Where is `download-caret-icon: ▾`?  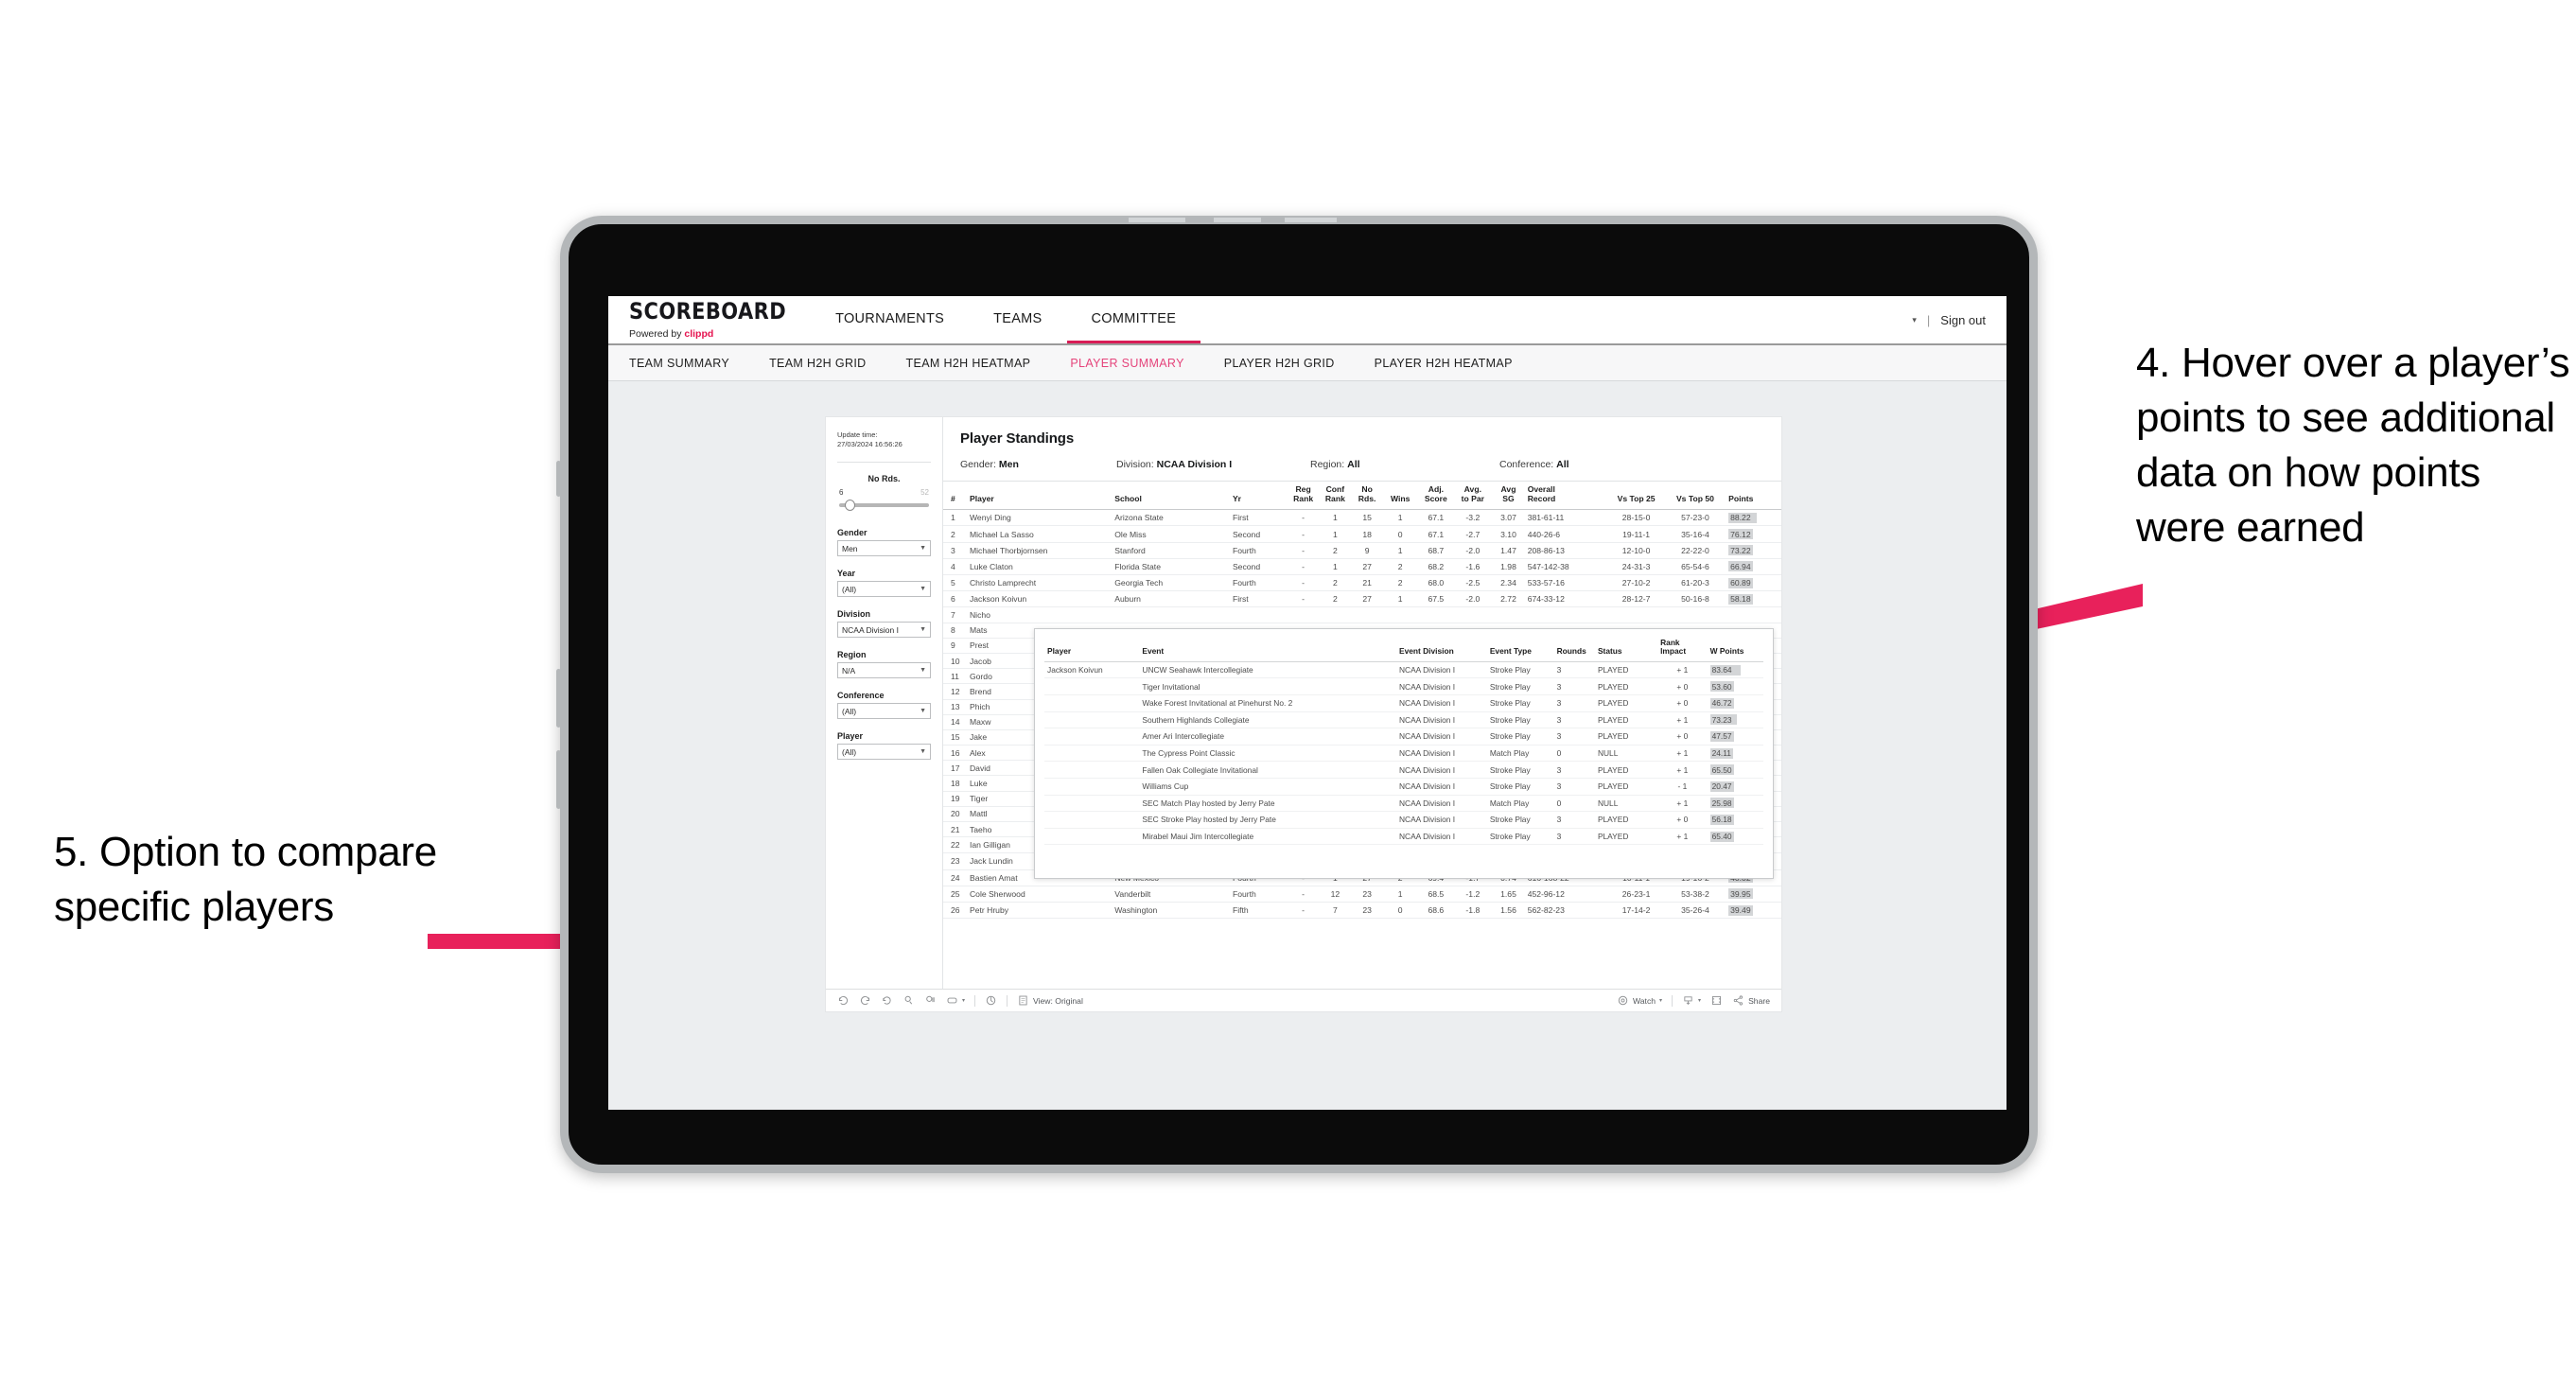
download-caret-icon: ▾ is located at coordinates (1700, 1001).